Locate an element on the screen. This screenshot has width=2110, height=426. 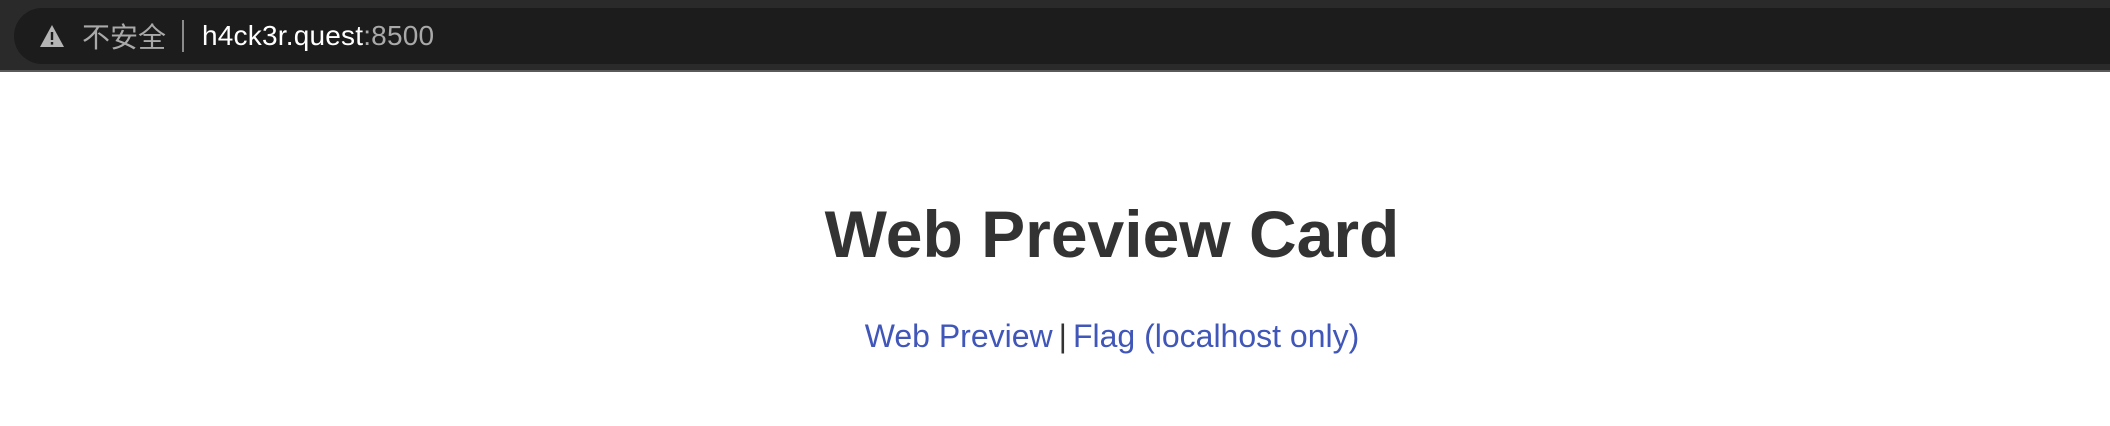
url-text: h4ck3r.quest:8500 is located at coordinates (318, 36).